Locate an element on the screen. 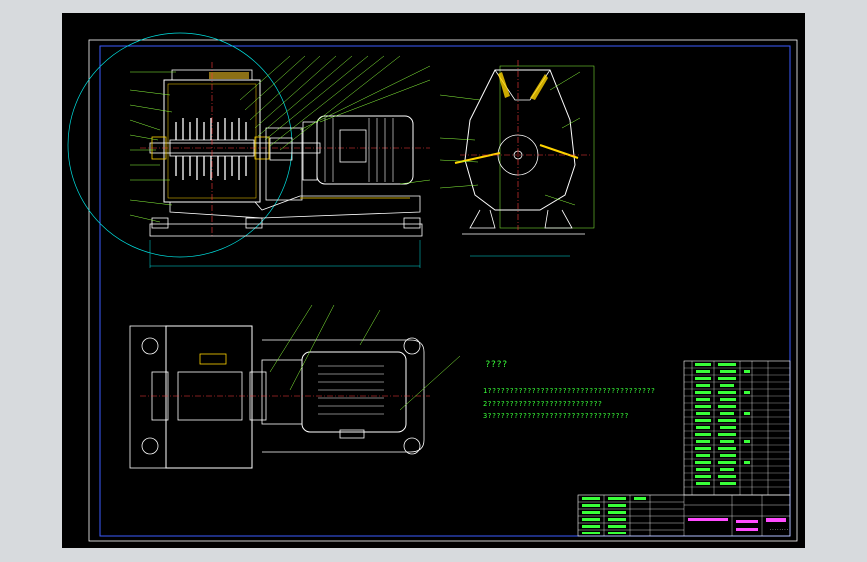 The height and width of the screenshot is (562, 867). notes-title: ???? is located at coordinates (496, 365).